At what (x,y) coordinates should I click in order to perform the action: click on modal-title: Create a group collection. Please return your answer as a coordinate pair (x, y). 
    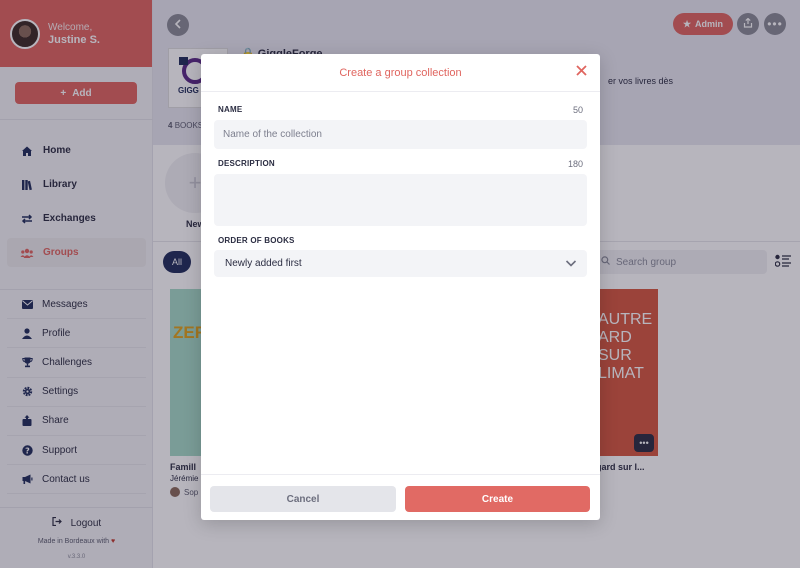
    Looking at the image, I should click on (400, 73).